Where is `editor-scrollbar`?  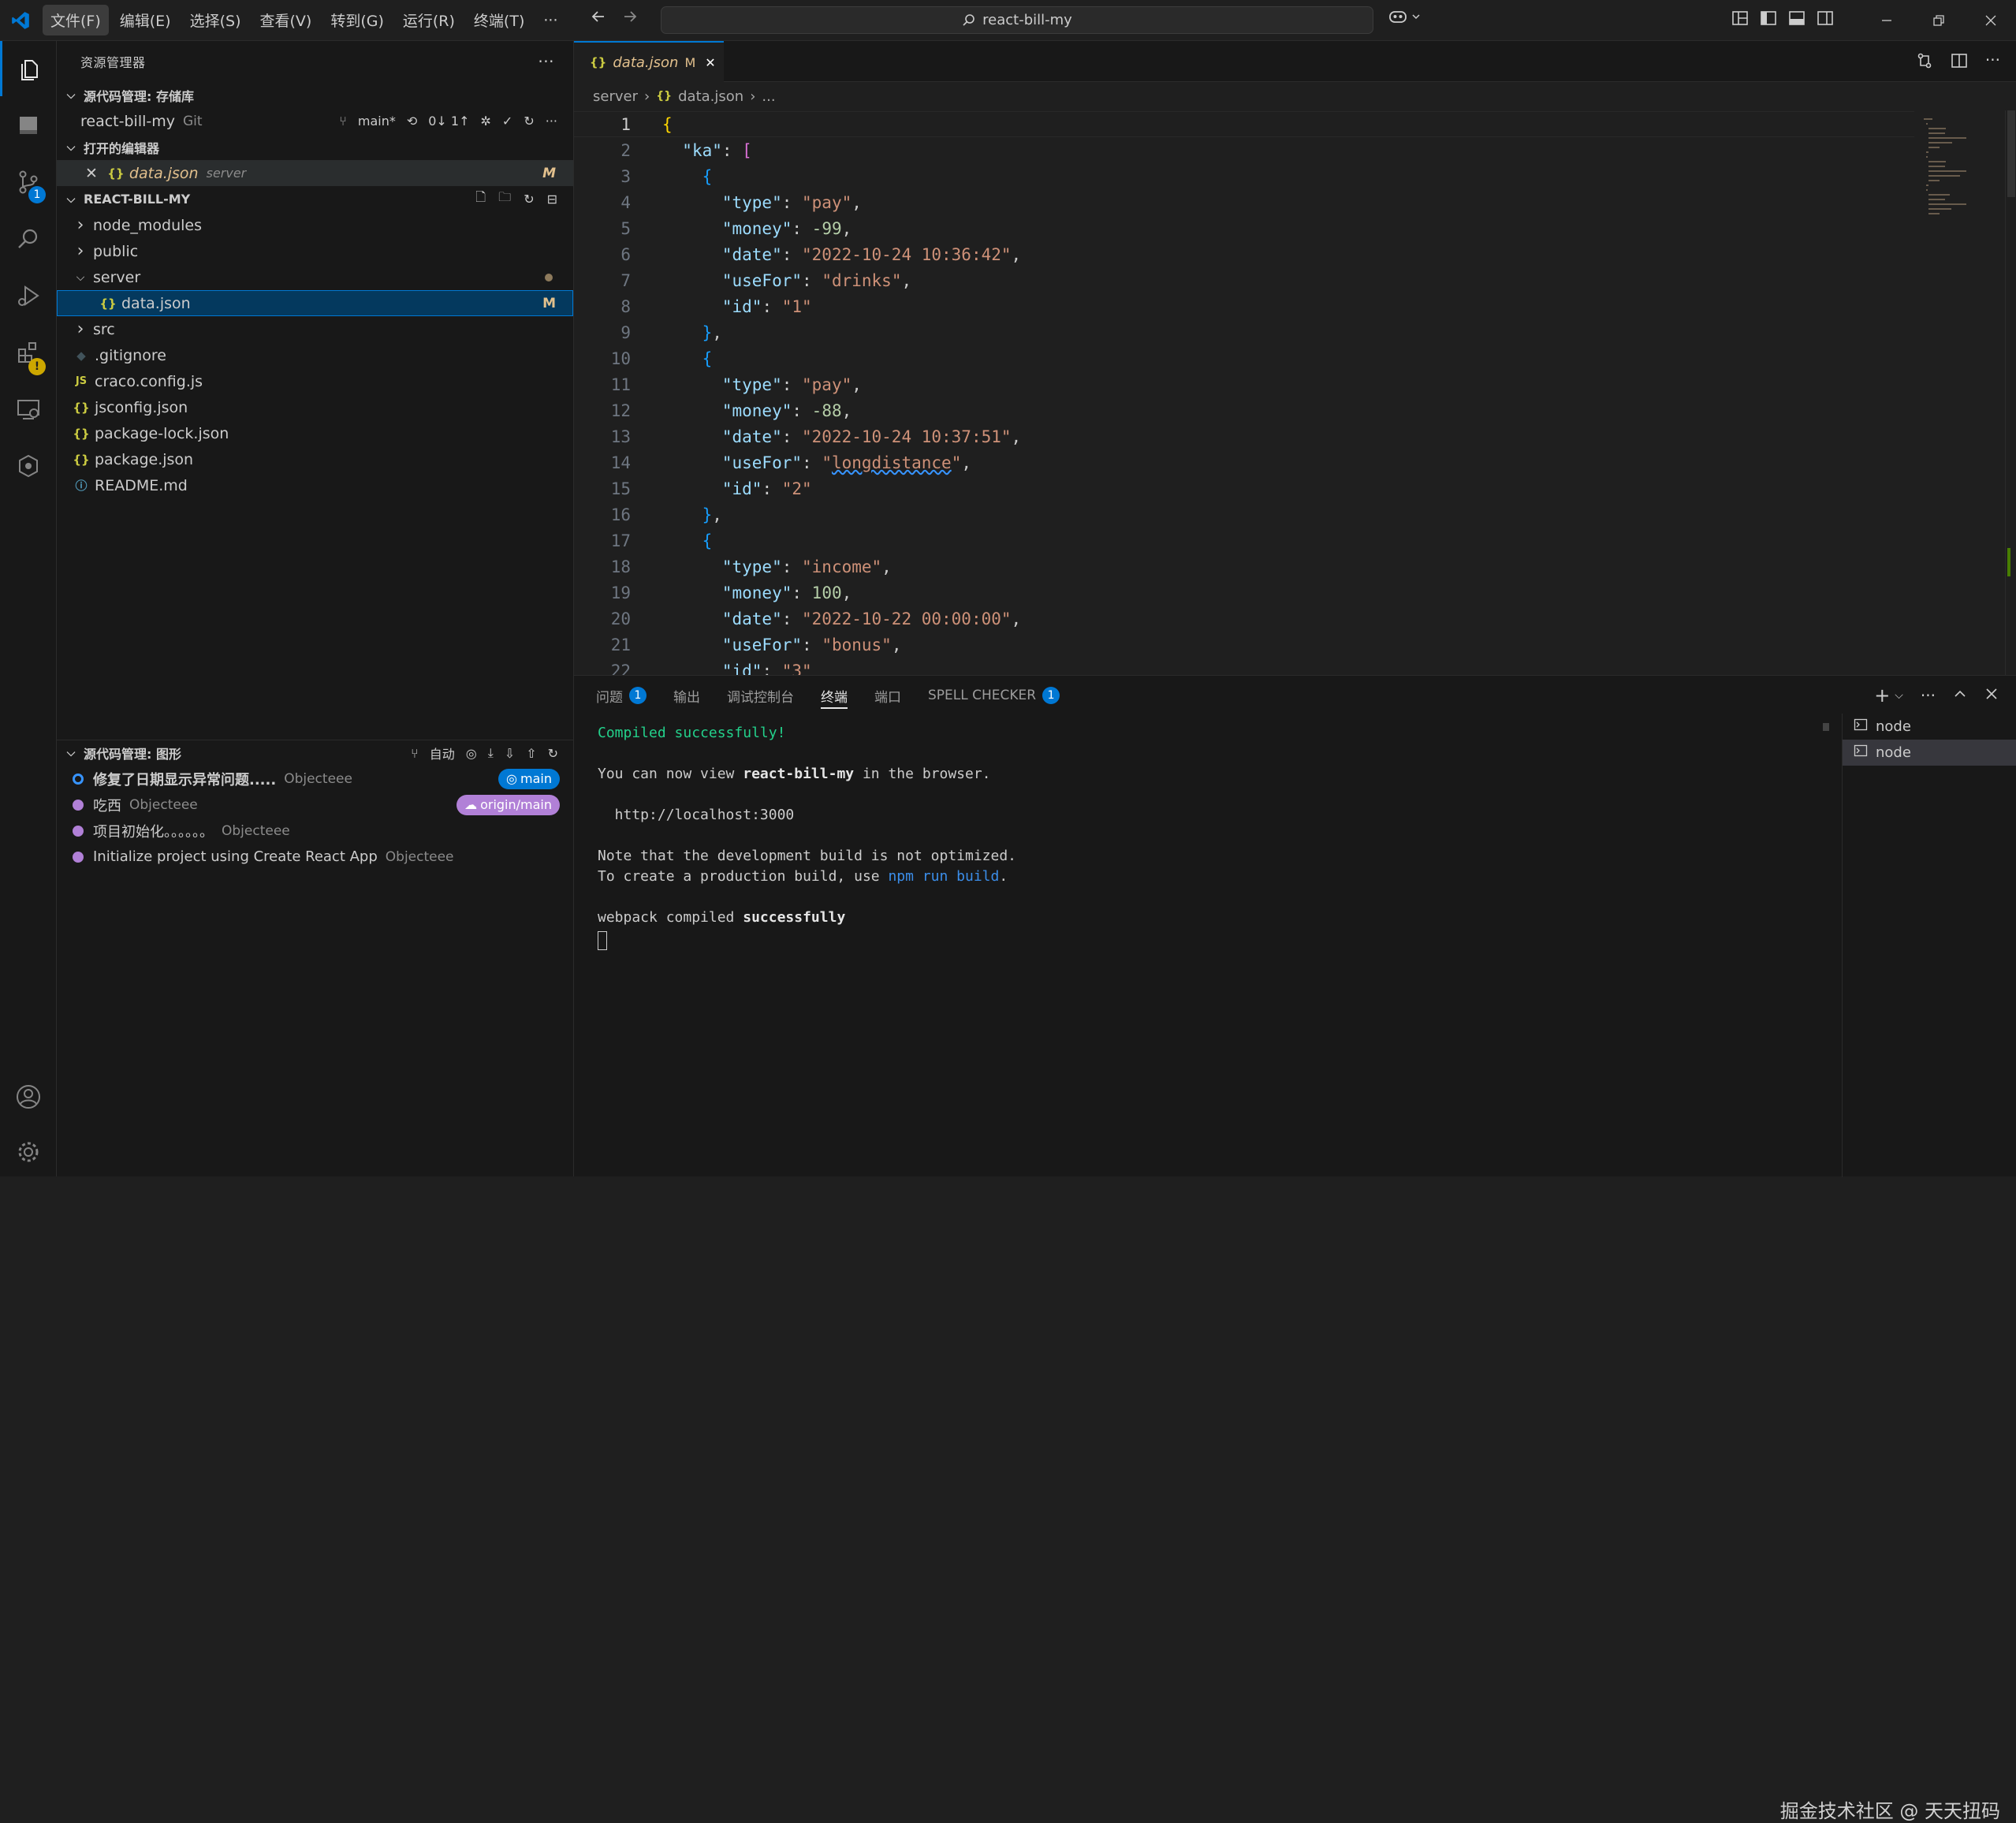
editor-scrollbar is located at coordinates (2010, 392).